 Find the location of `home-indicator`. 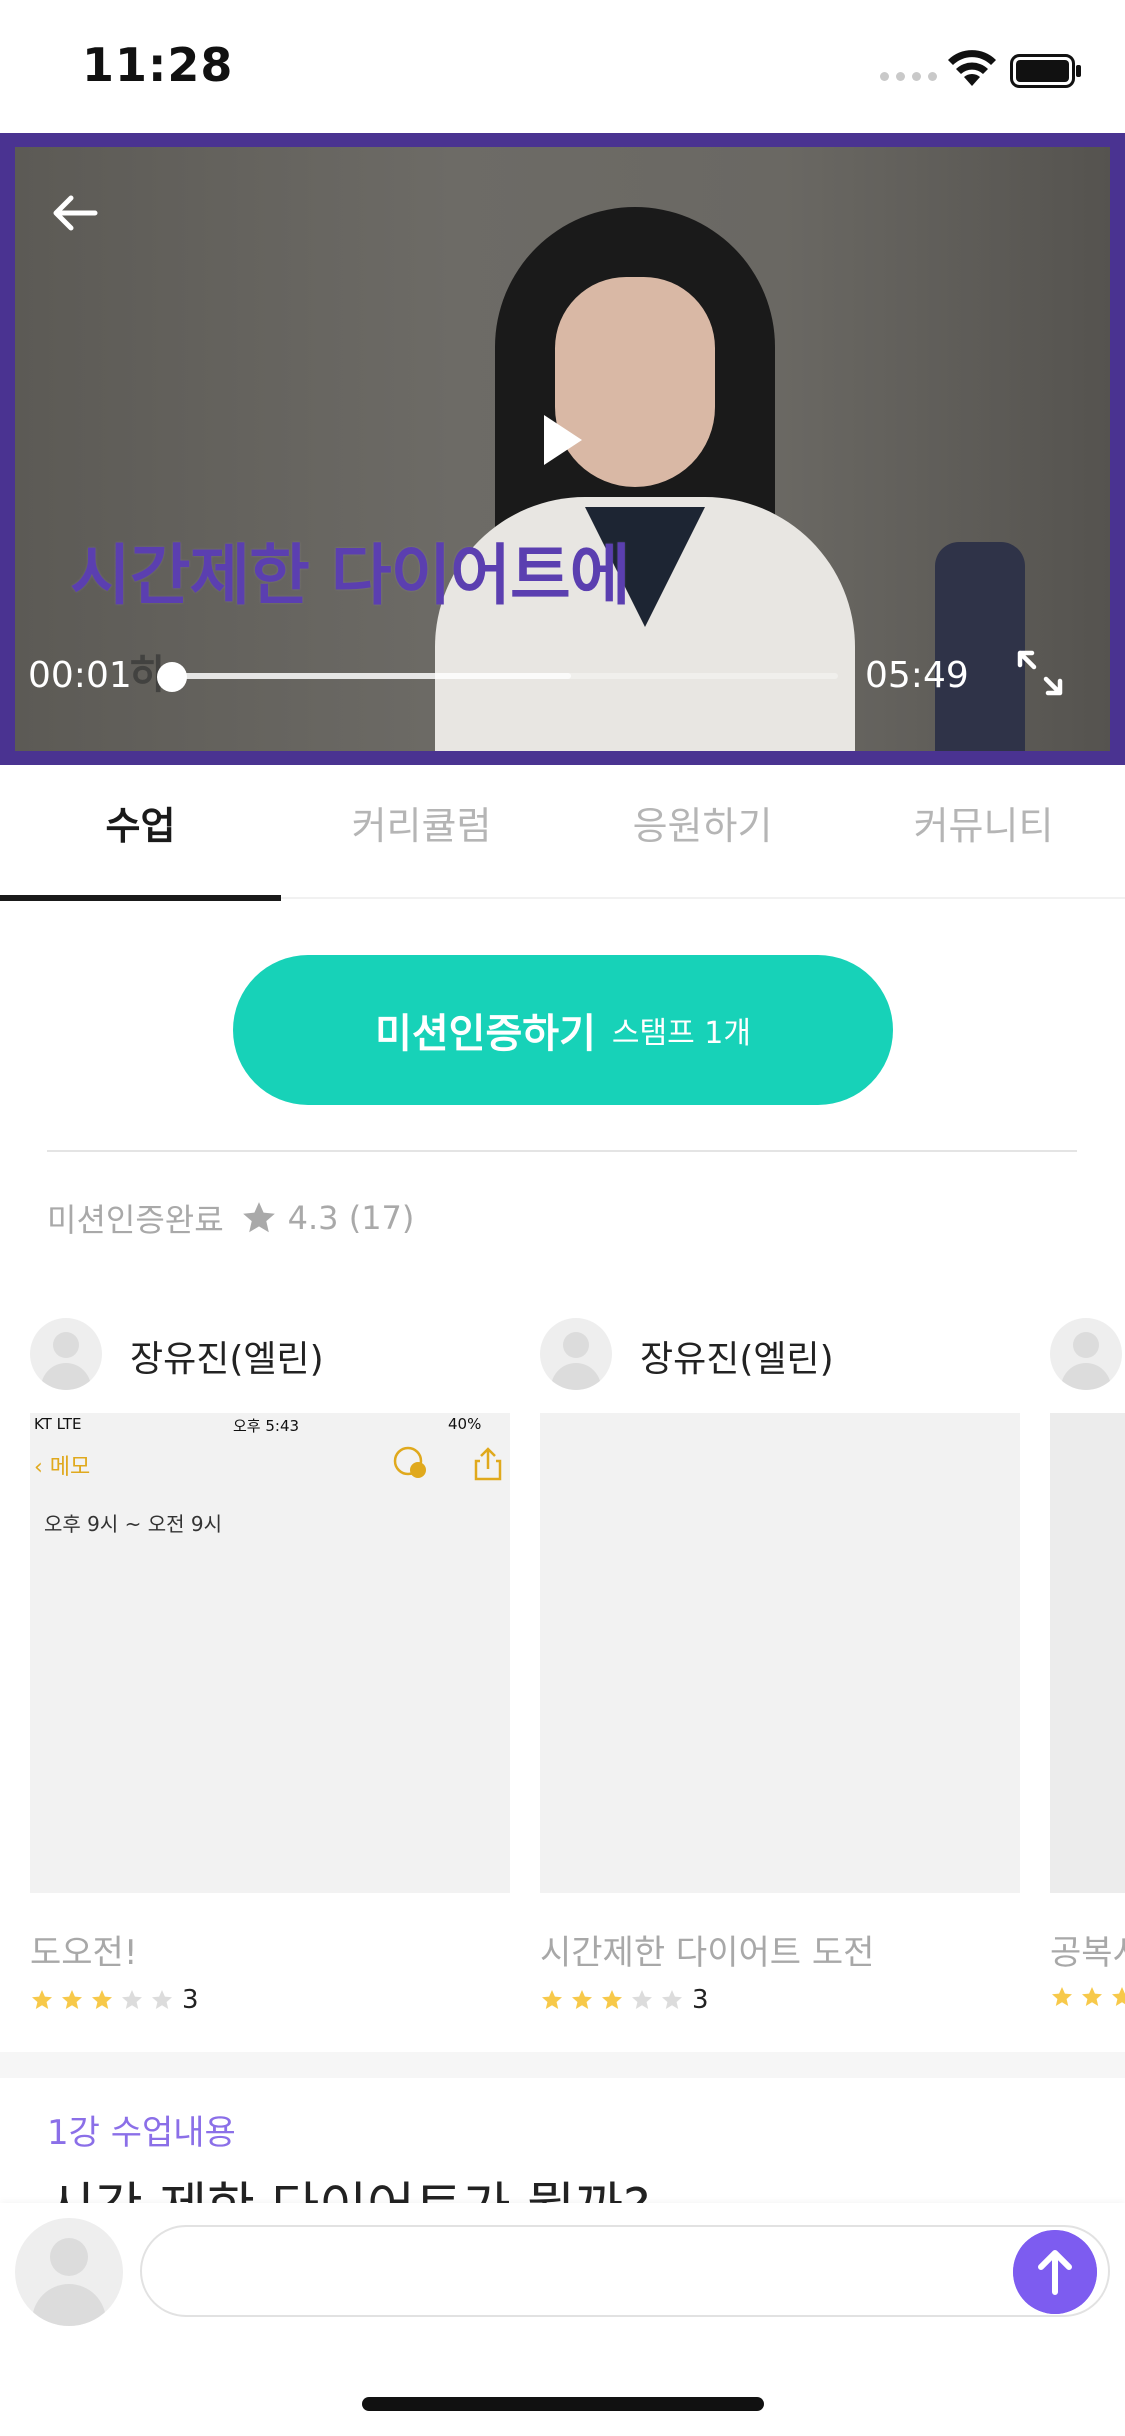

home-indicator is located at coordinates (563, 2404).